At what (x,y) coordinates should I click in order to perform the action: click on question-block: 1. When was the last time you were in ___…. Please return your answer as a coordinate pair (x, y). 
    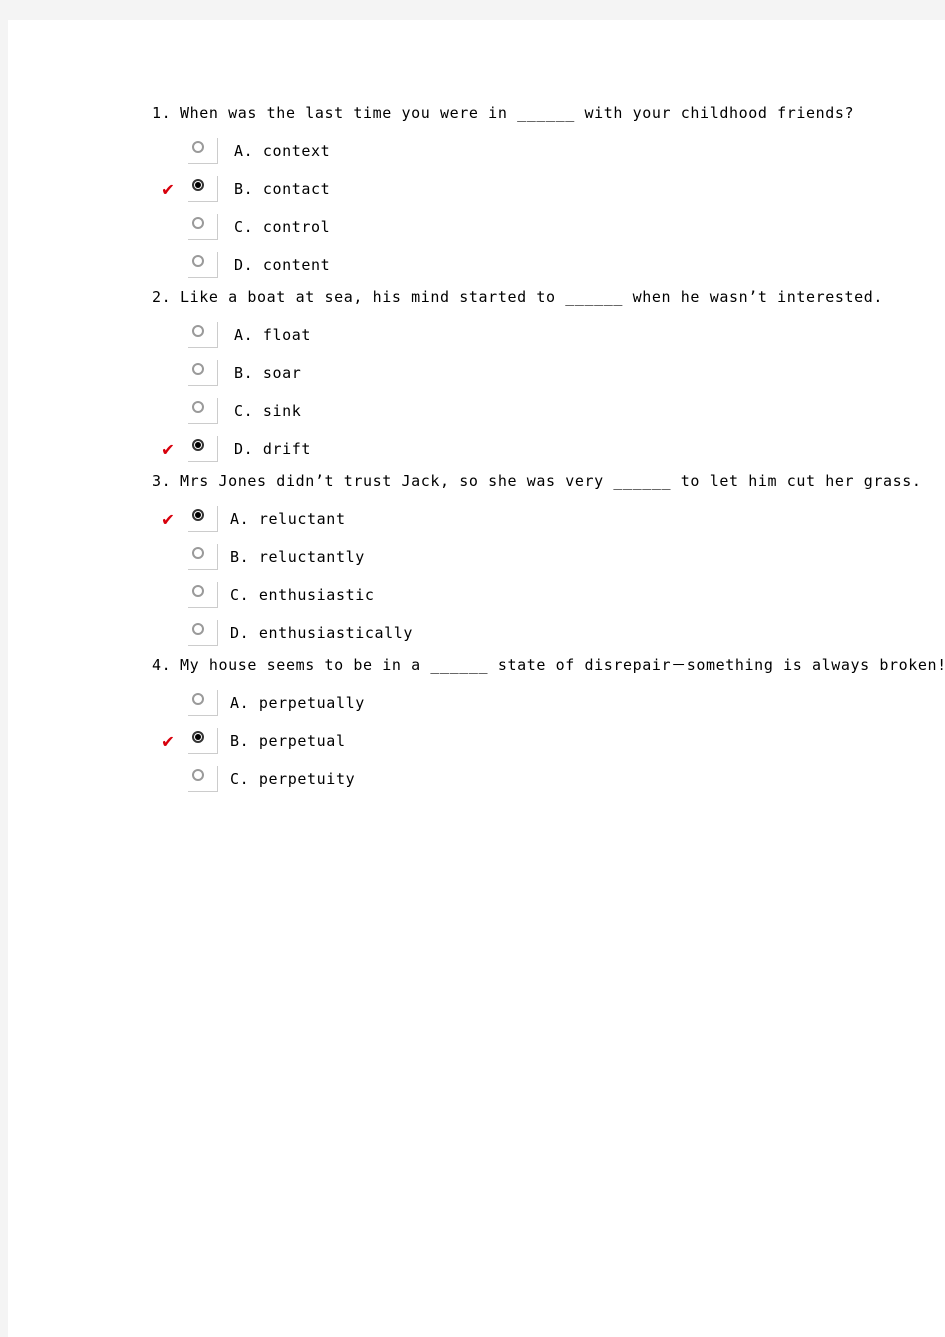
    Looking at the image, I should click on (532, 192).